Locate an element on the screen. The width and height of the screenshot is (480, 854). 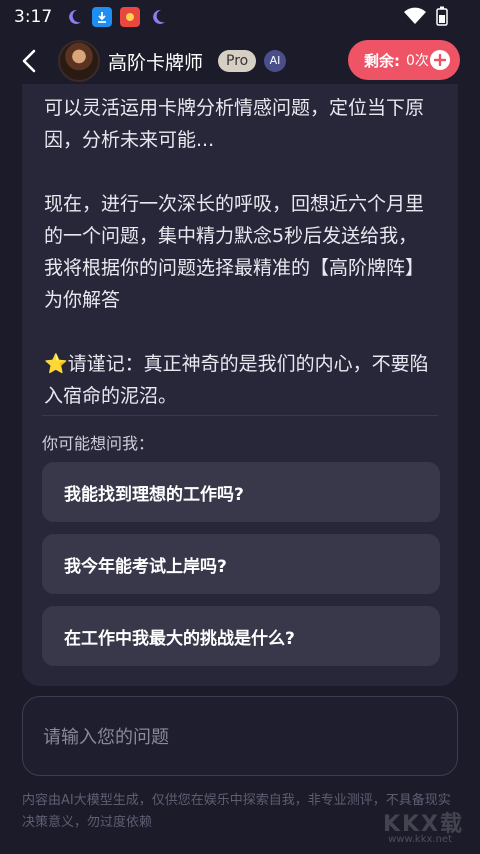
chevron-left-icon is located at coordinates (29, 61).